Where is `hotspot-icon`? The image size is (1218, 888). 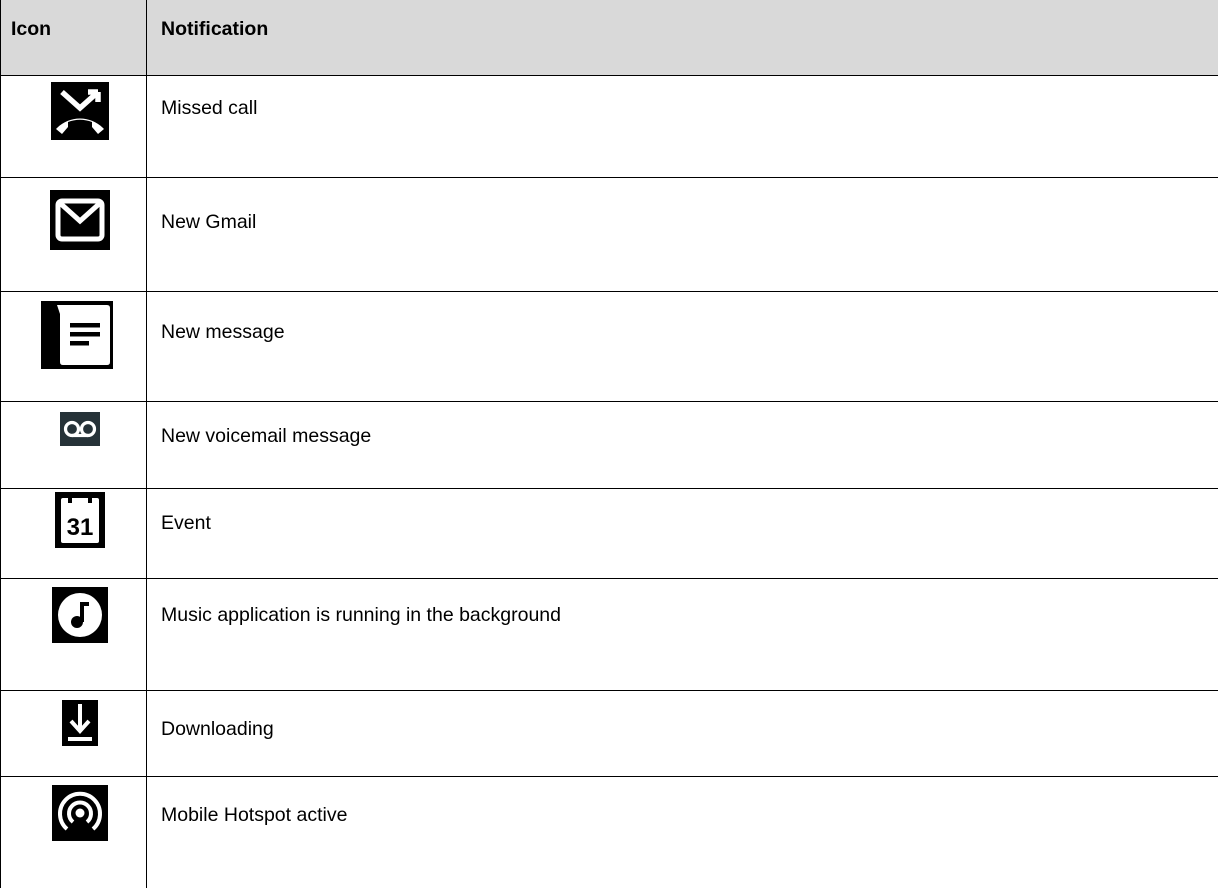 hotspot-icon is located at coordinates (80, 813).